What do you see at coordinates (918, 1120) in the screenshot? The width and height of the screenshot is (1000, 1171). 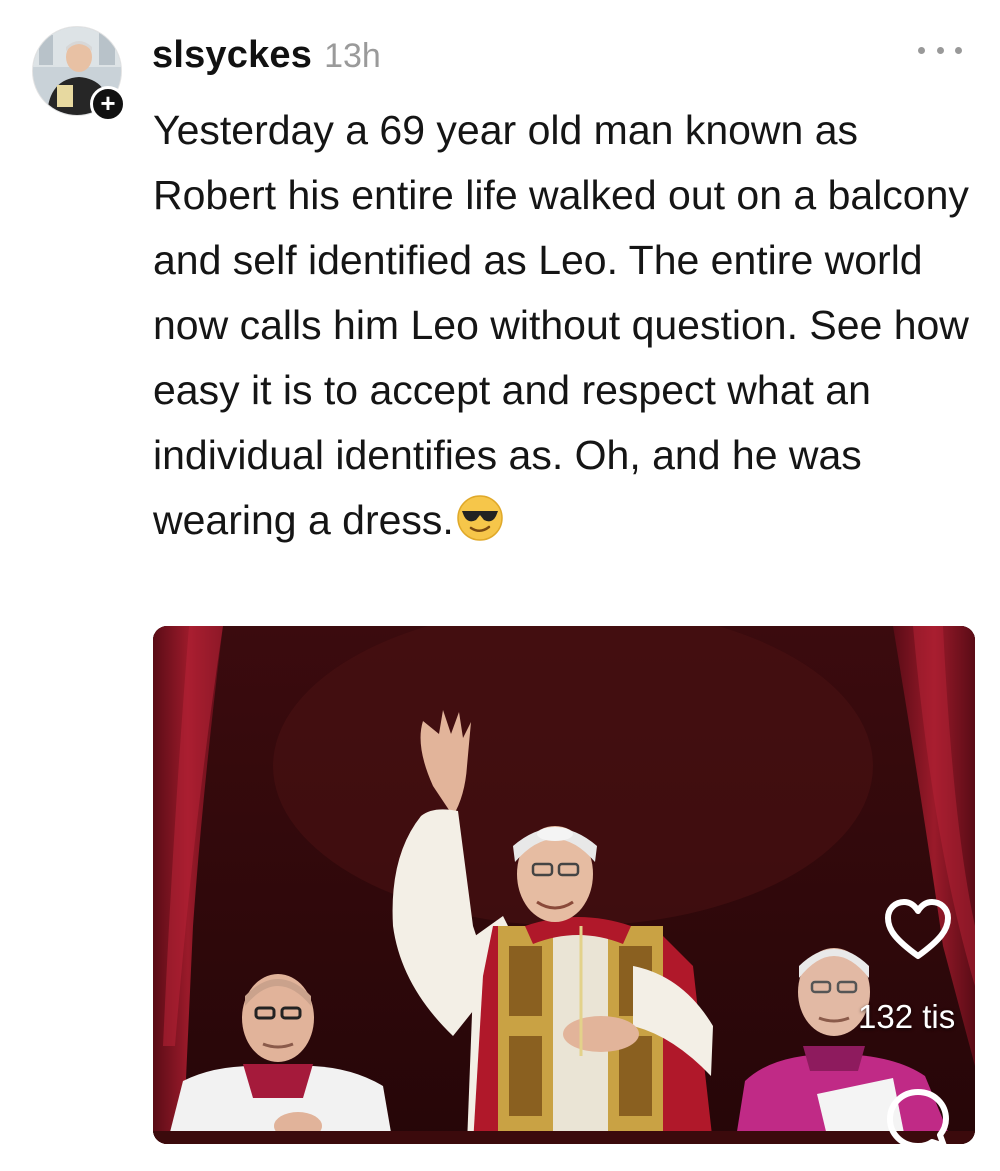 I see `comment-icon` at bounding box center [918, 1120].